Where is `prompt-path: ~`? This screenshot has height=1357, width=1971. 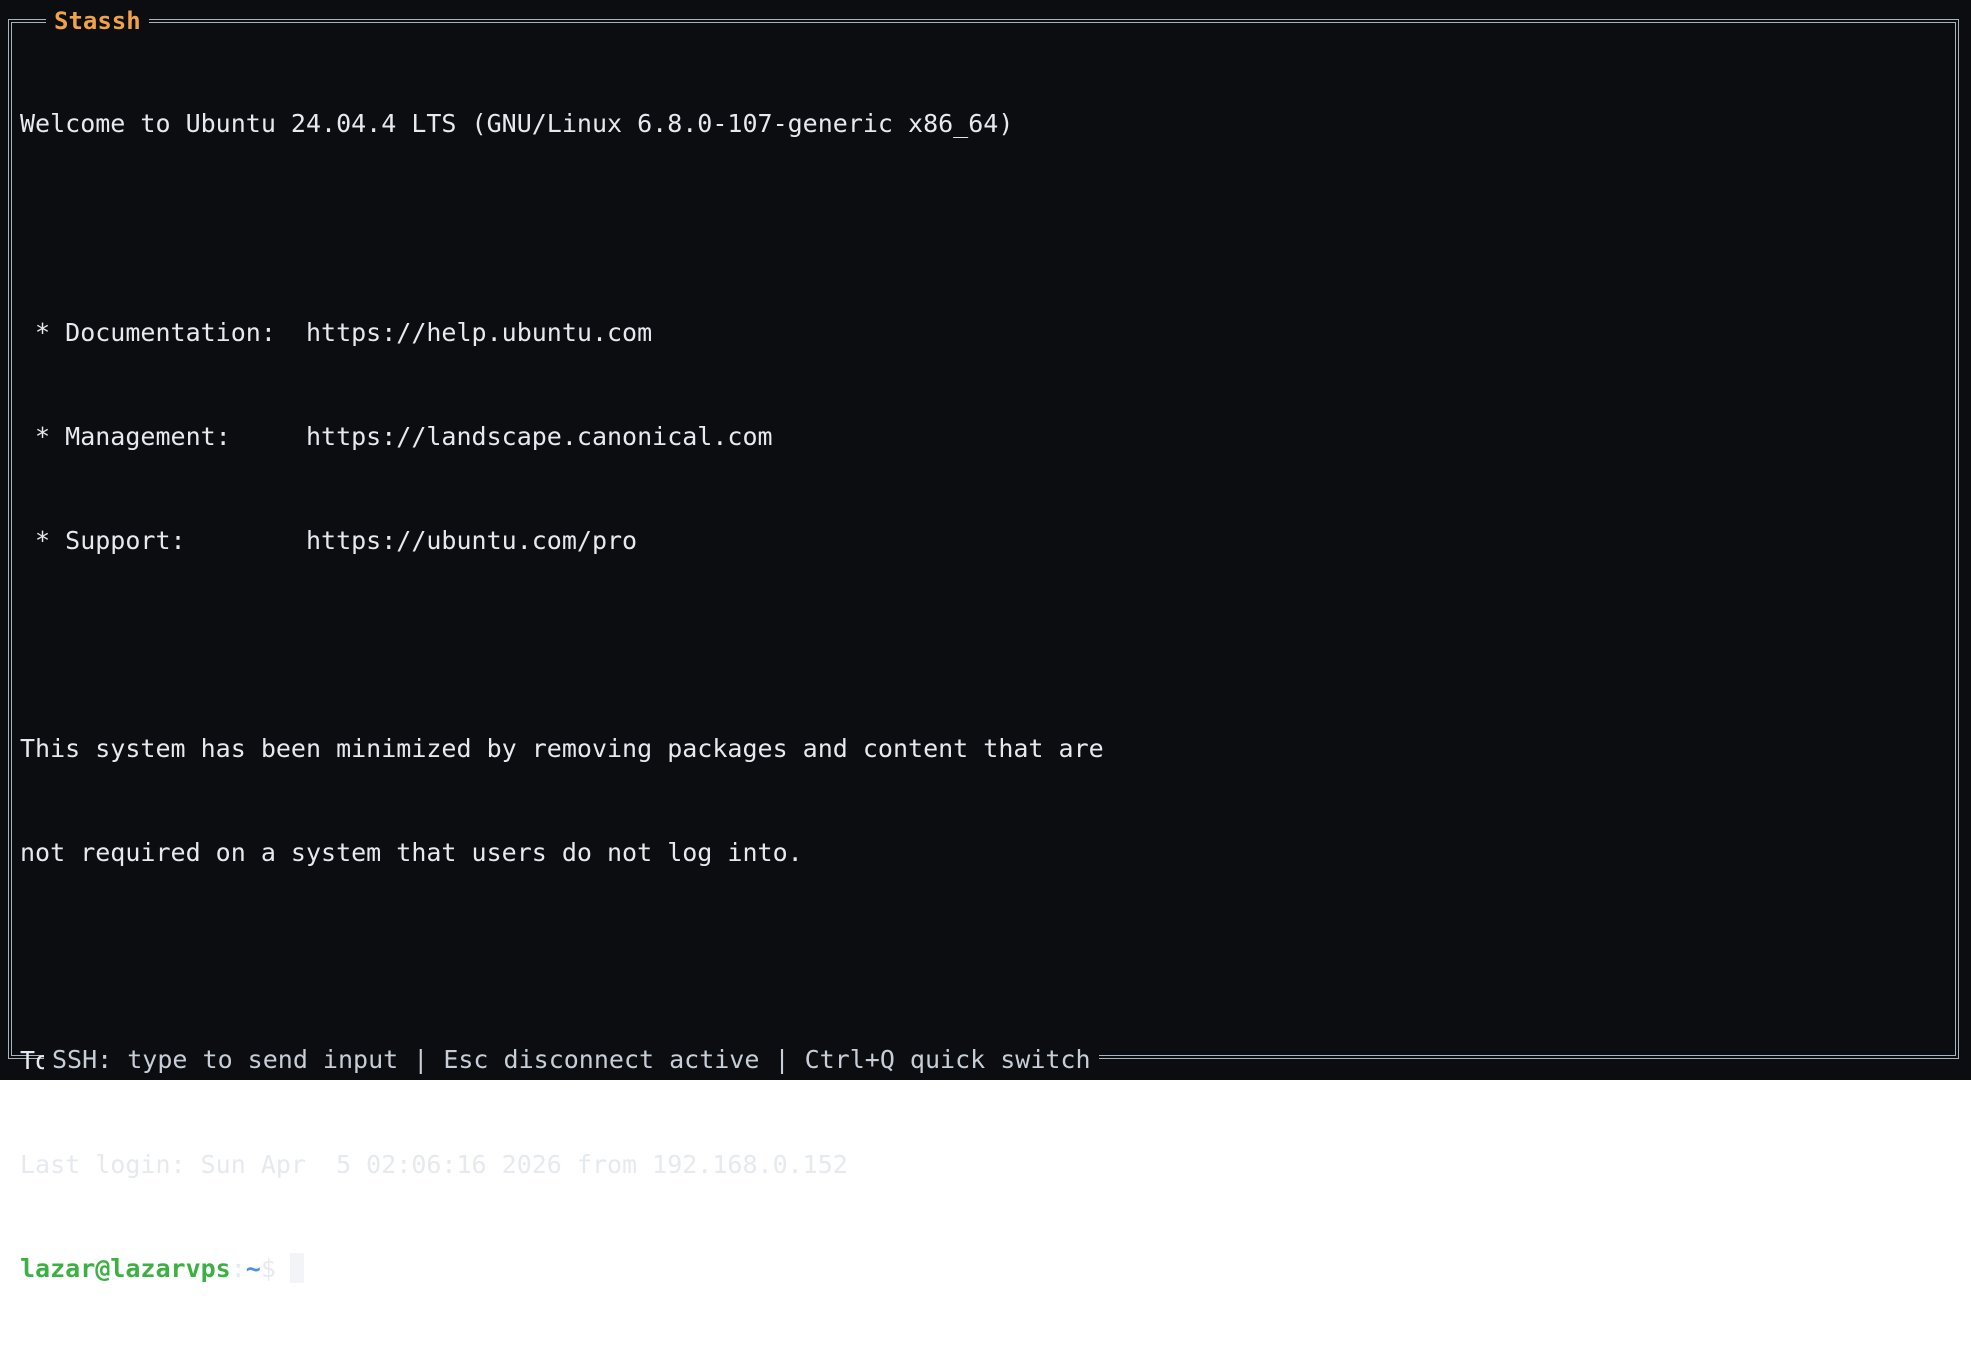
prompt-path: ~ is located at coordinates (253, 1269).